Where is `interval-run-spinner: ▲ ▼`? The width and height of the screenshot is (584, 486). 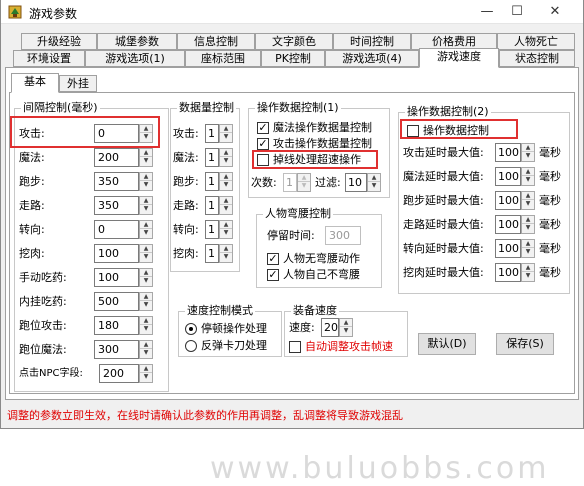
interval-run-spinner: ▲ ▼ is located at coordinates (146, 181).